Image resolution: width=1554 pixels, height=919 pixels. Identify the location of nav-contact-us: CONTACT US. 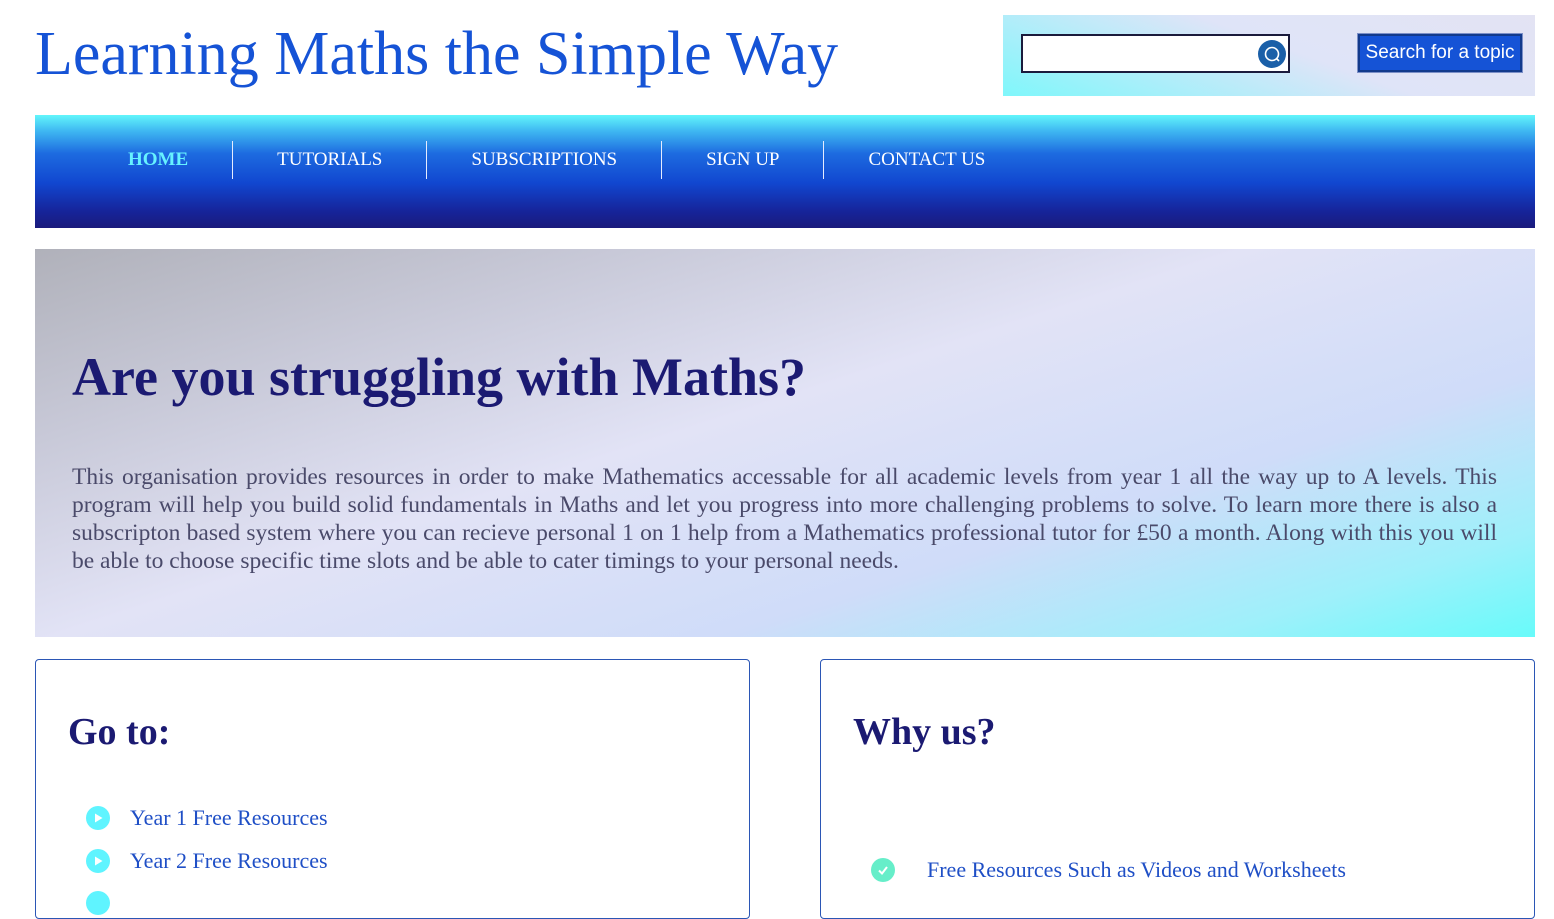
(926, 160).